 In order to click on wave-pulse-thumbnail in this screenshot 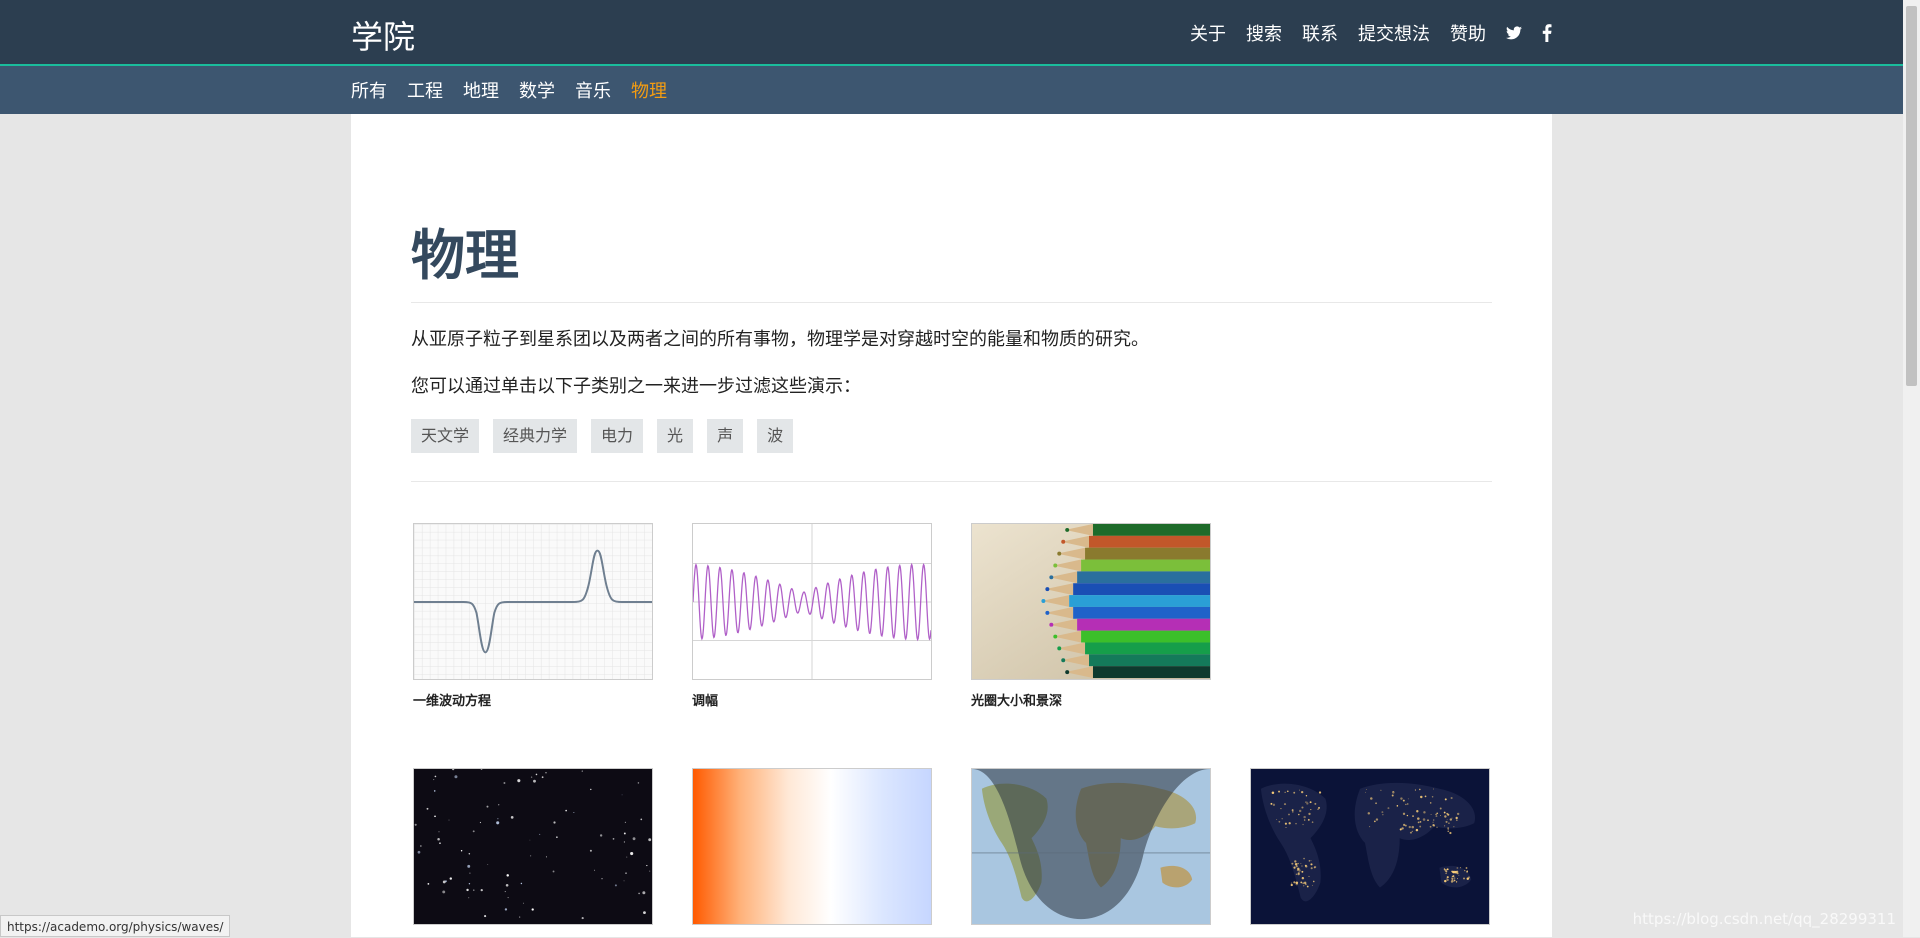, I will do `click(533, 601)`.